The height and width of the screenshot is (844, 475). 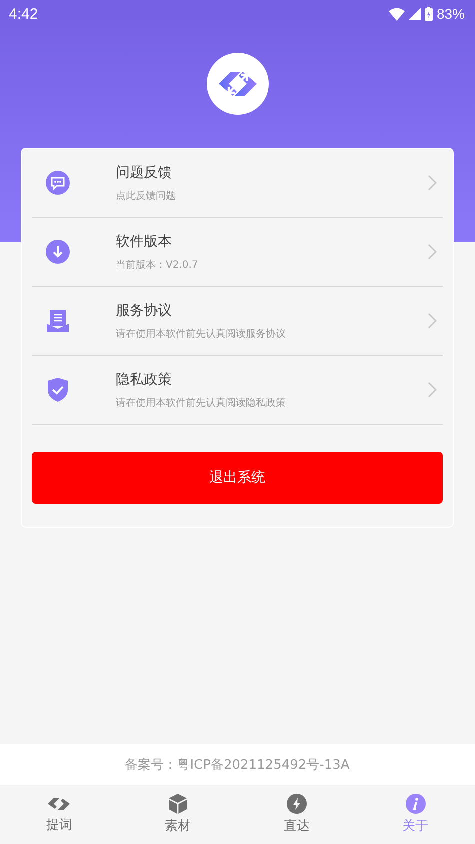 I want to click on menu-item-subtitle: 当前版本：V2.0.7, so click(x=158, y=265).